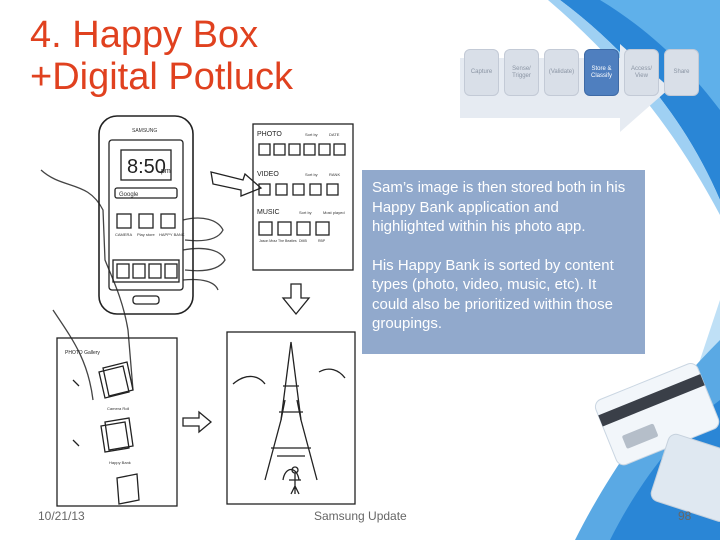 Image resolution: width=720 pixels, height=540 pixels. I want to click on footer-page-number: 98, so click(685, 516).